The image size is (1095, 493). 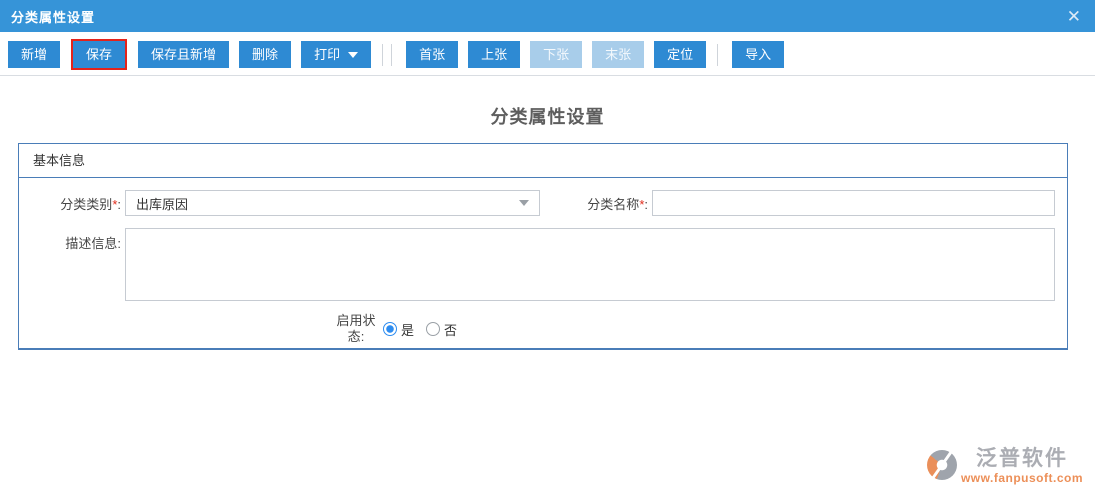 I want to click on save-and-new-button: 保存且新增, so click(x=184, y=54).